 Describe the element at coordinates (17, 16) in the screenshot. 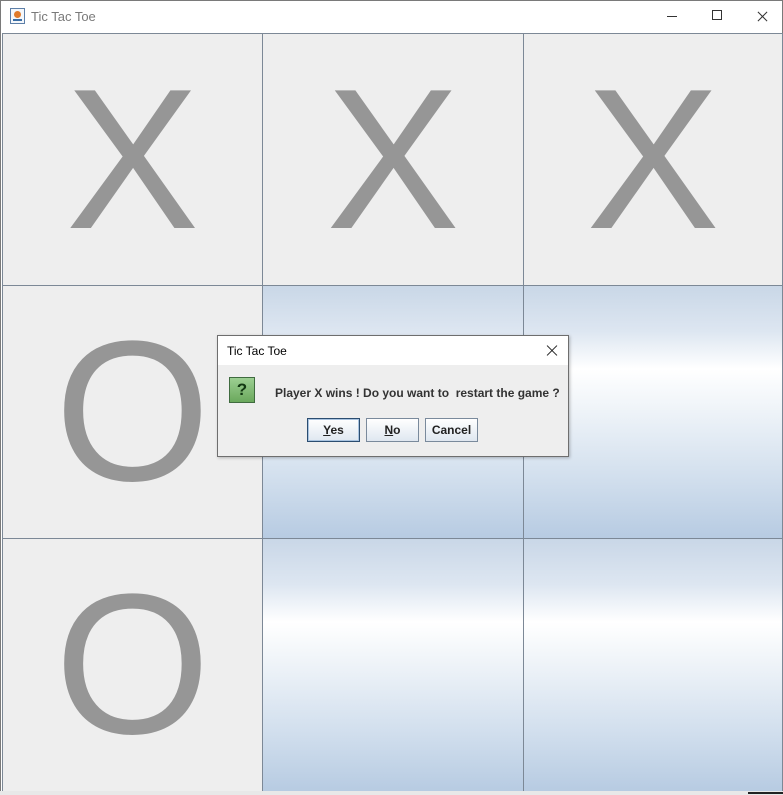

I see `java-app-icon` at that location.